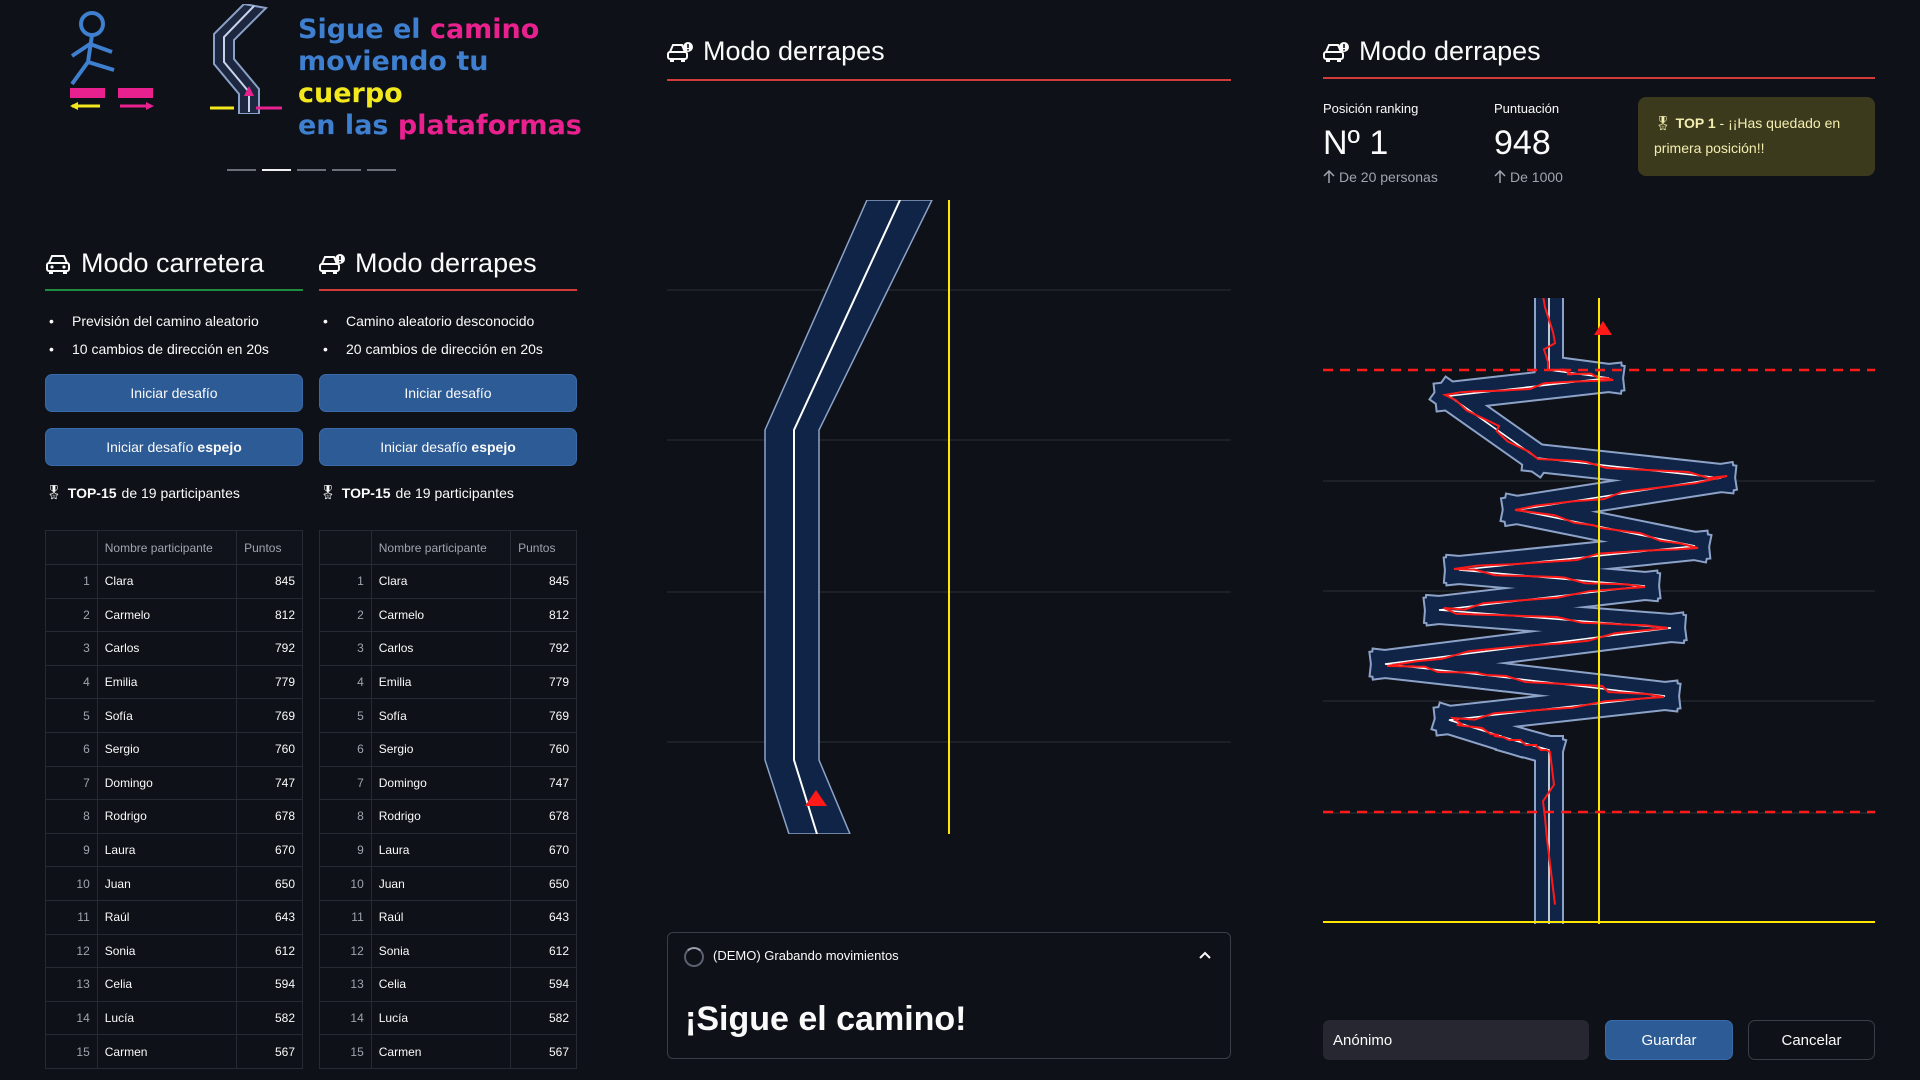 The width and height of the screenshot is (1920, 1080). Describe the element at coordinates (71, 816) in the screenshot. I see `row-index: 8` at that location.